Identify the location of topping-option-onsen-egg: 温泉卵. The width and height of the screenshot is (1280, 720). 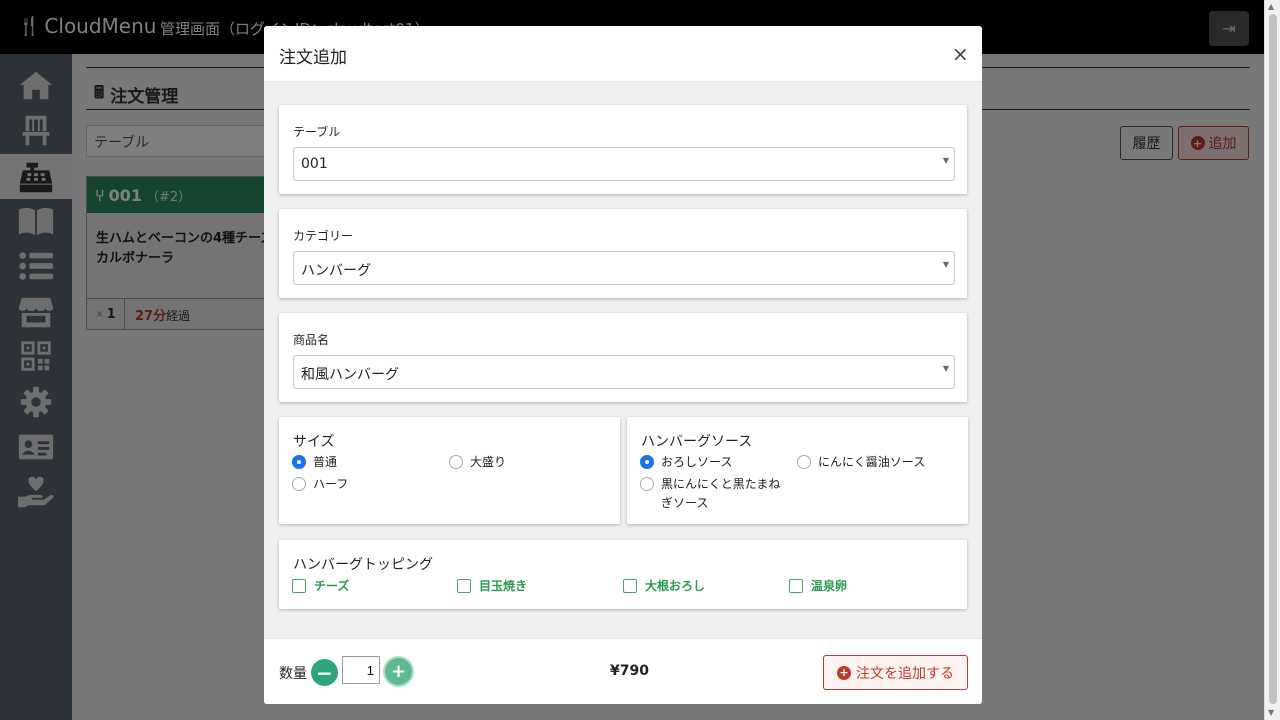
(818, 585).